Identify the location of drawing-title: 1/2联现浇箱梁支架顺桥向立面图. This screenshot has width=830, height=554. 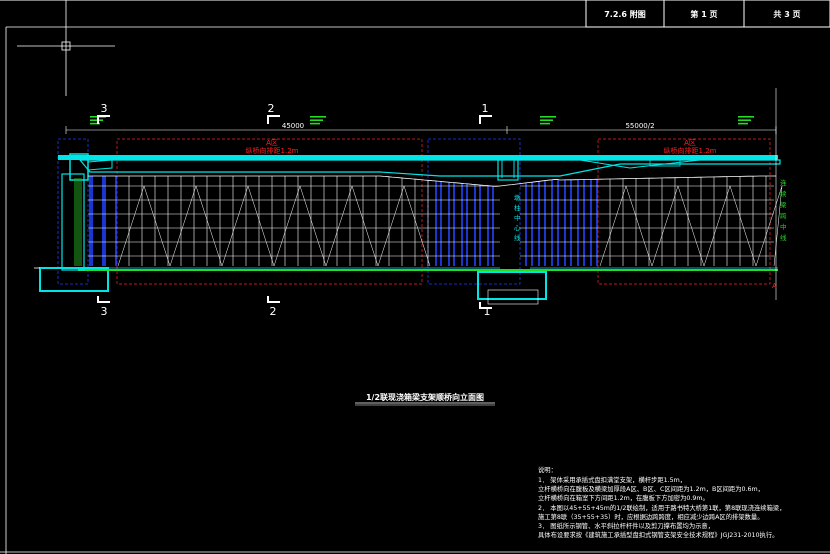
(425, 399).